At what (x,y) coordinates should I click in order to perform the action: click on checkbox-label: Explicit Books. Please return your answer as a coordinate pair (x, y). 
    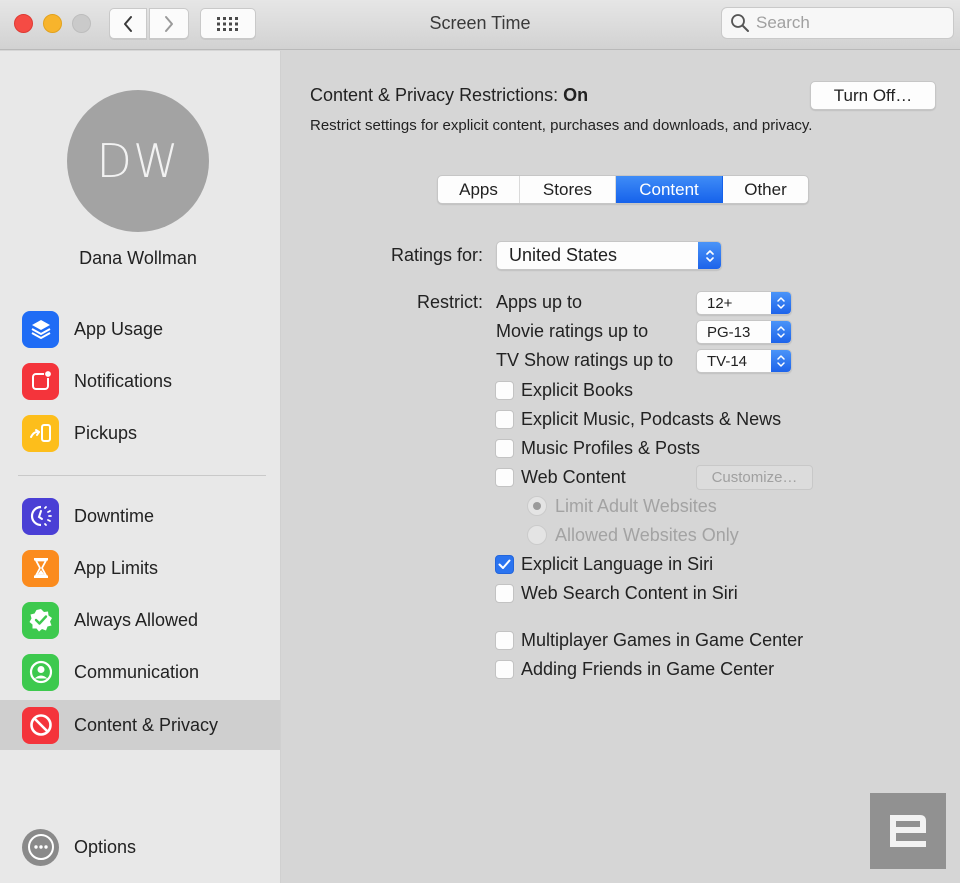
    Looking at the image, I should click on (577, 389).